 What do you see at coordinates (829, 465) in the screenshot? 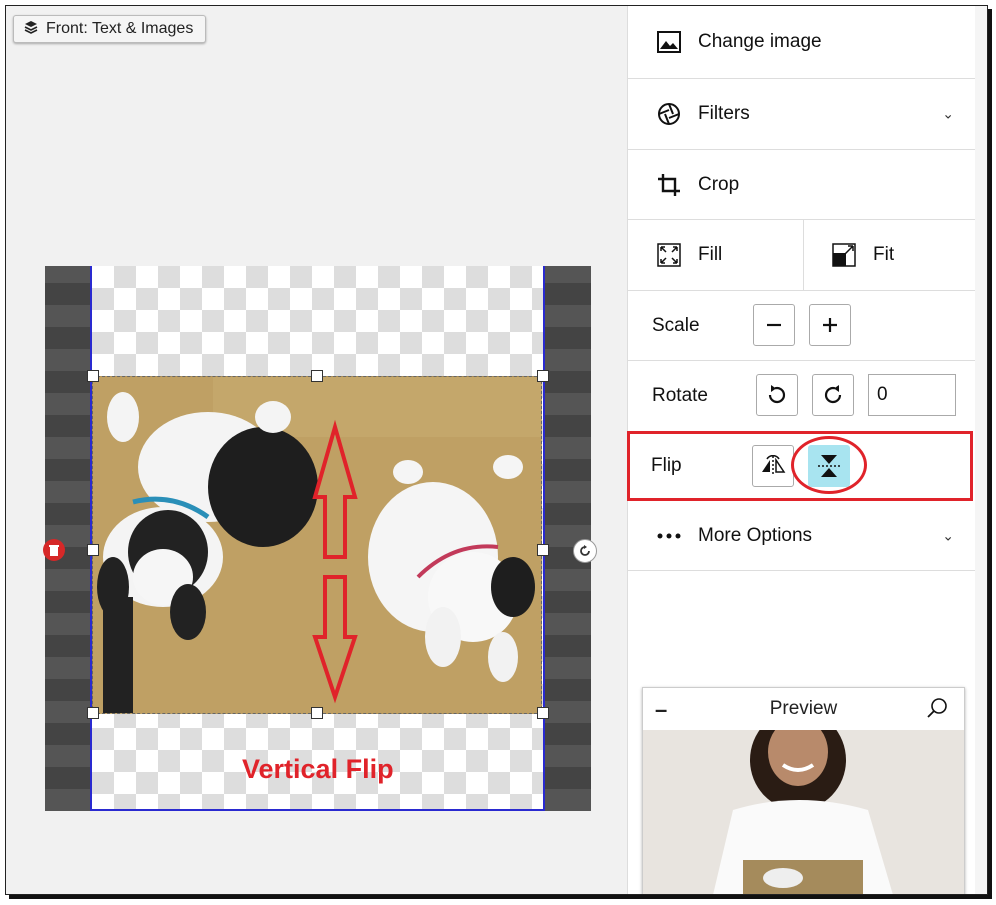
I see `highlight-circle` at bounding box center [829, 465].